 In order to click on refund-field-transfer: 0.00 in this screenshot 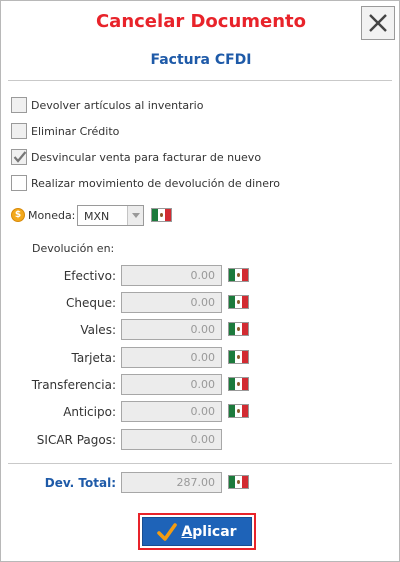, I will do `click(171, 384)`.